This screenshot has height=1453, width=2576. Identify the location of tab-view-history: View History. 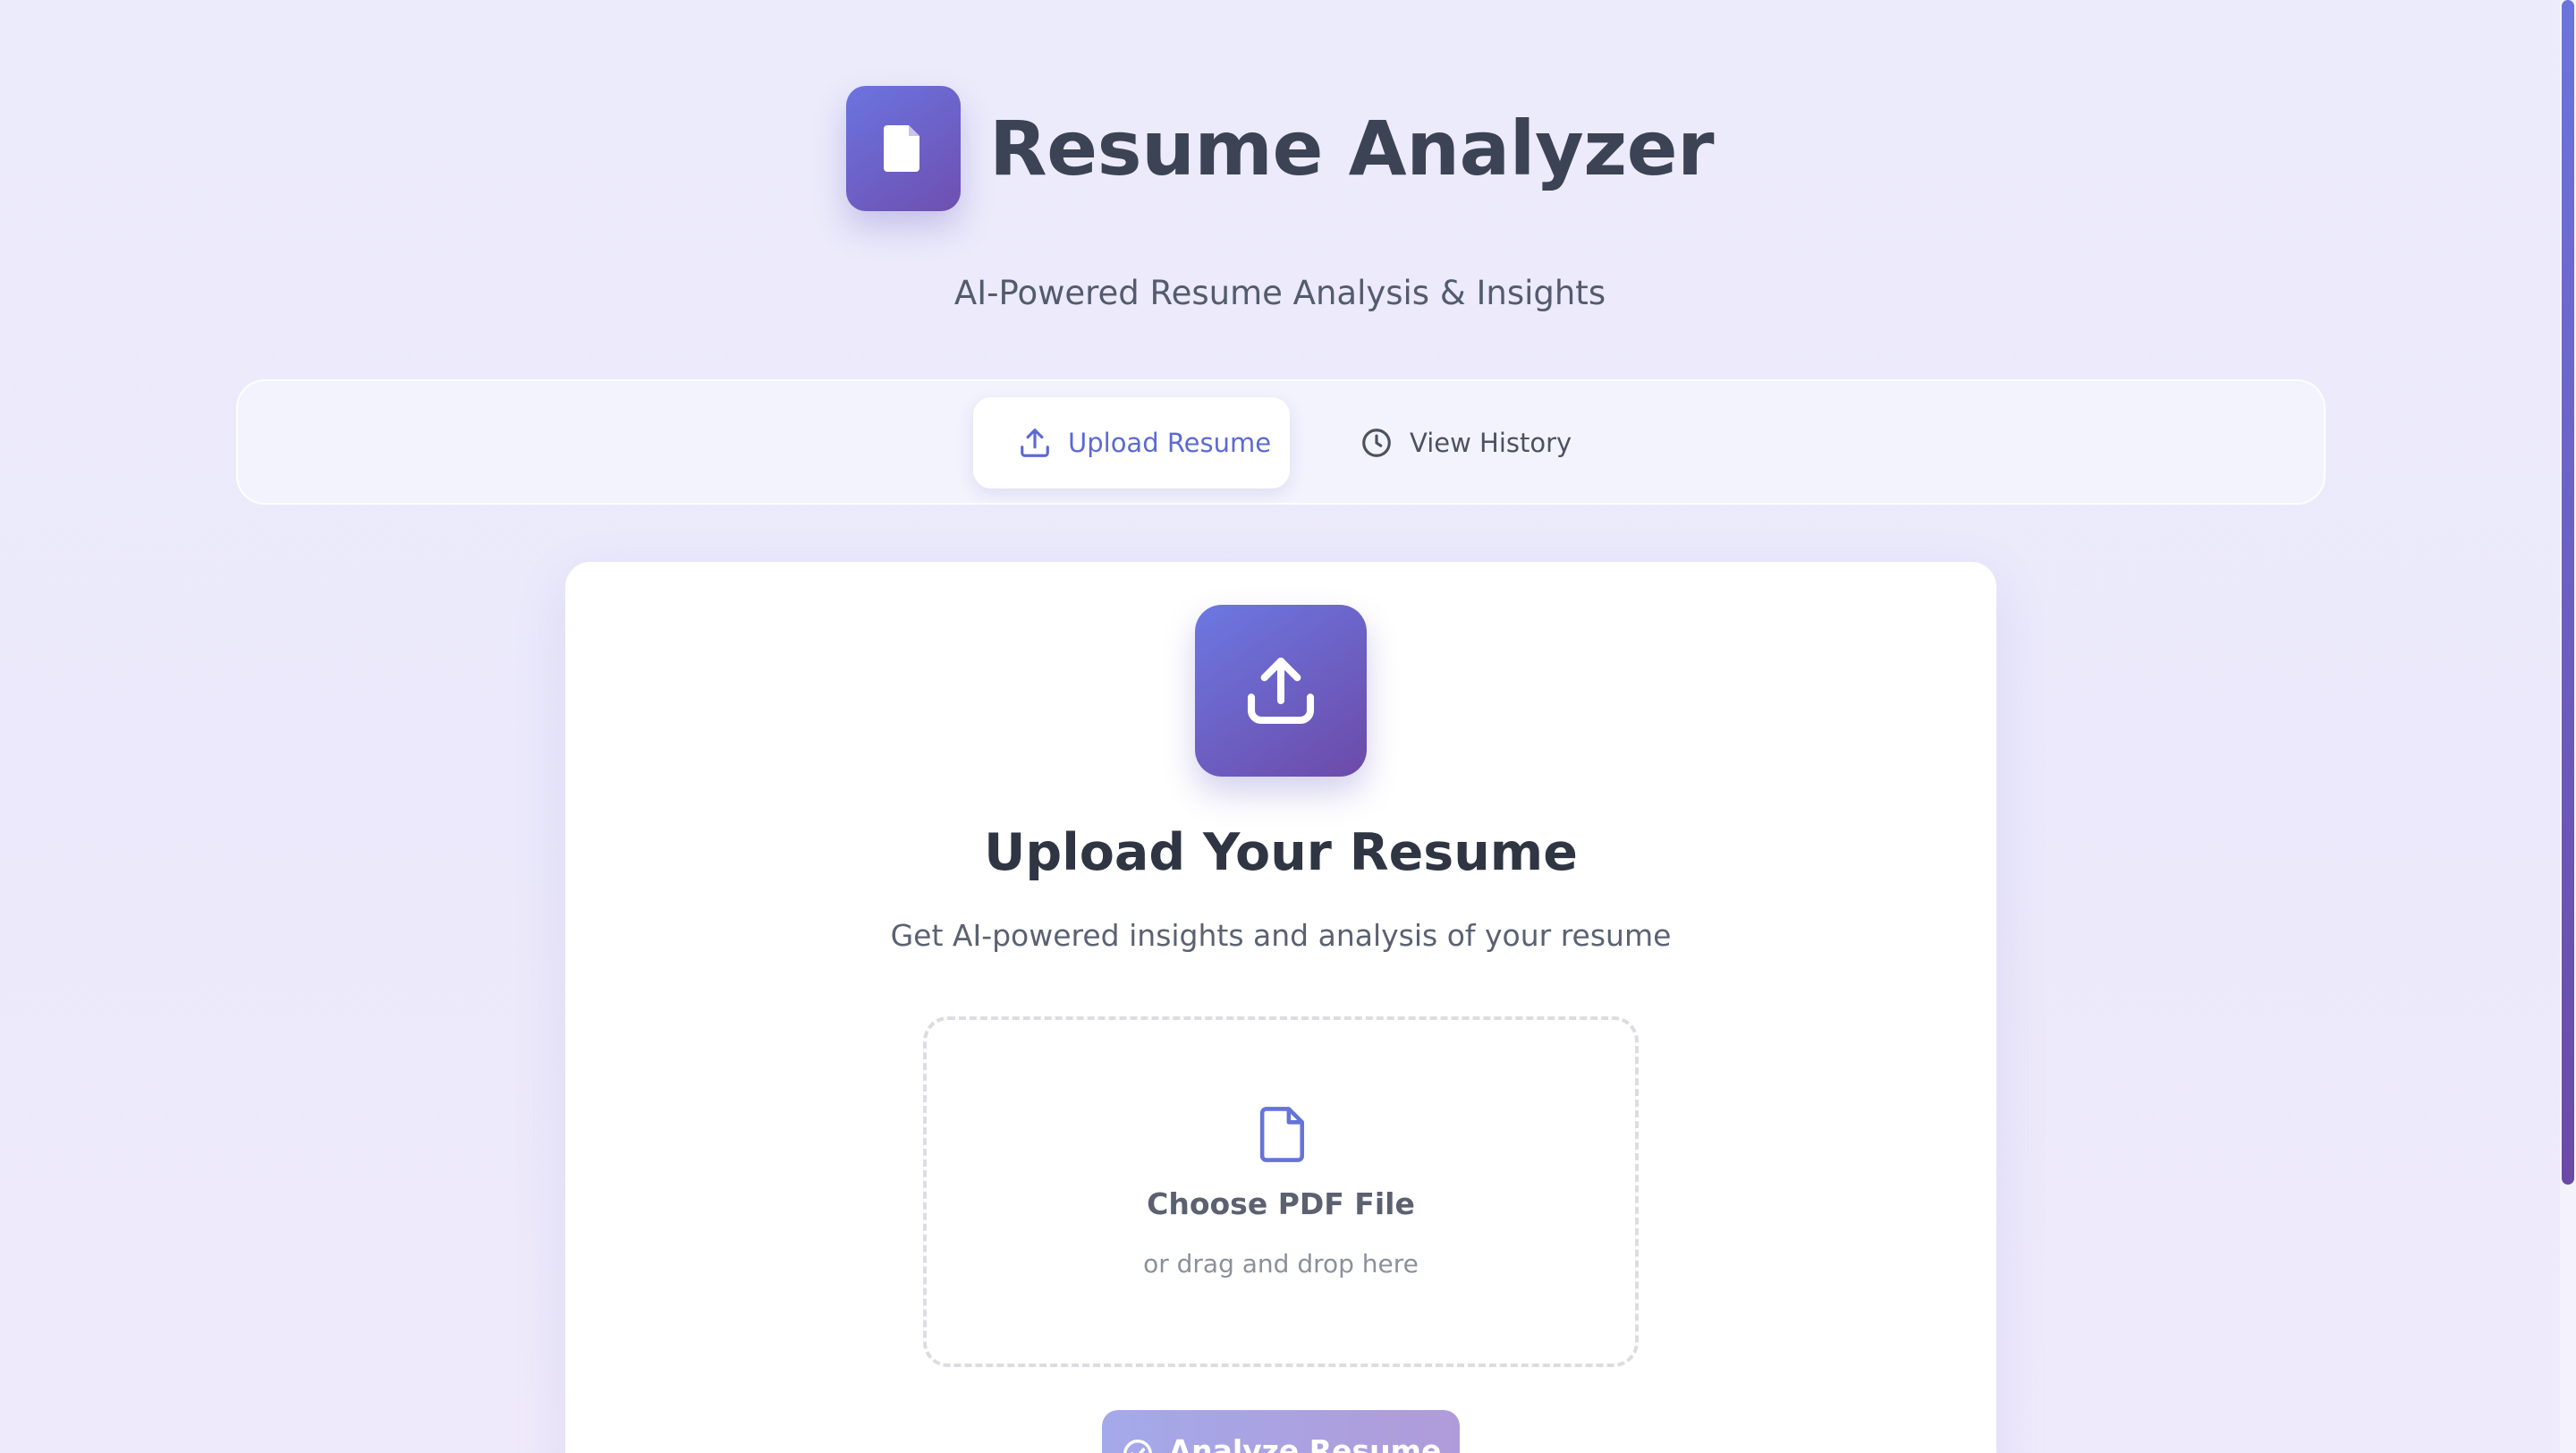
(1480, 443).